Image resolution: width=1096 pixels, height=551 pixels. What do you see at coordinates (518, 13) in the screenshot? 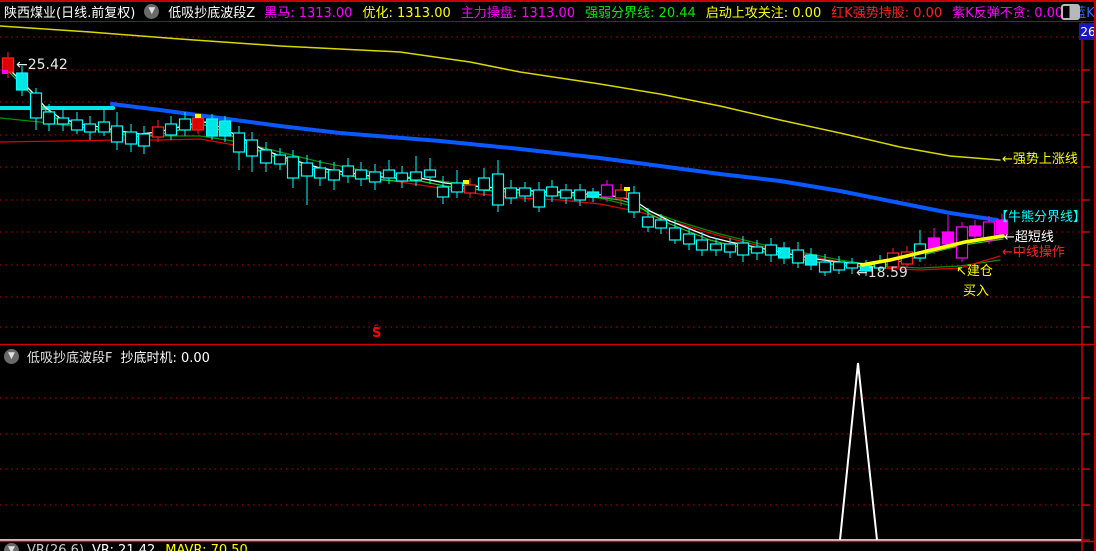
I see `indicator-value-item: 主力操盘: 1313.00` at bounding box center [518, 13].